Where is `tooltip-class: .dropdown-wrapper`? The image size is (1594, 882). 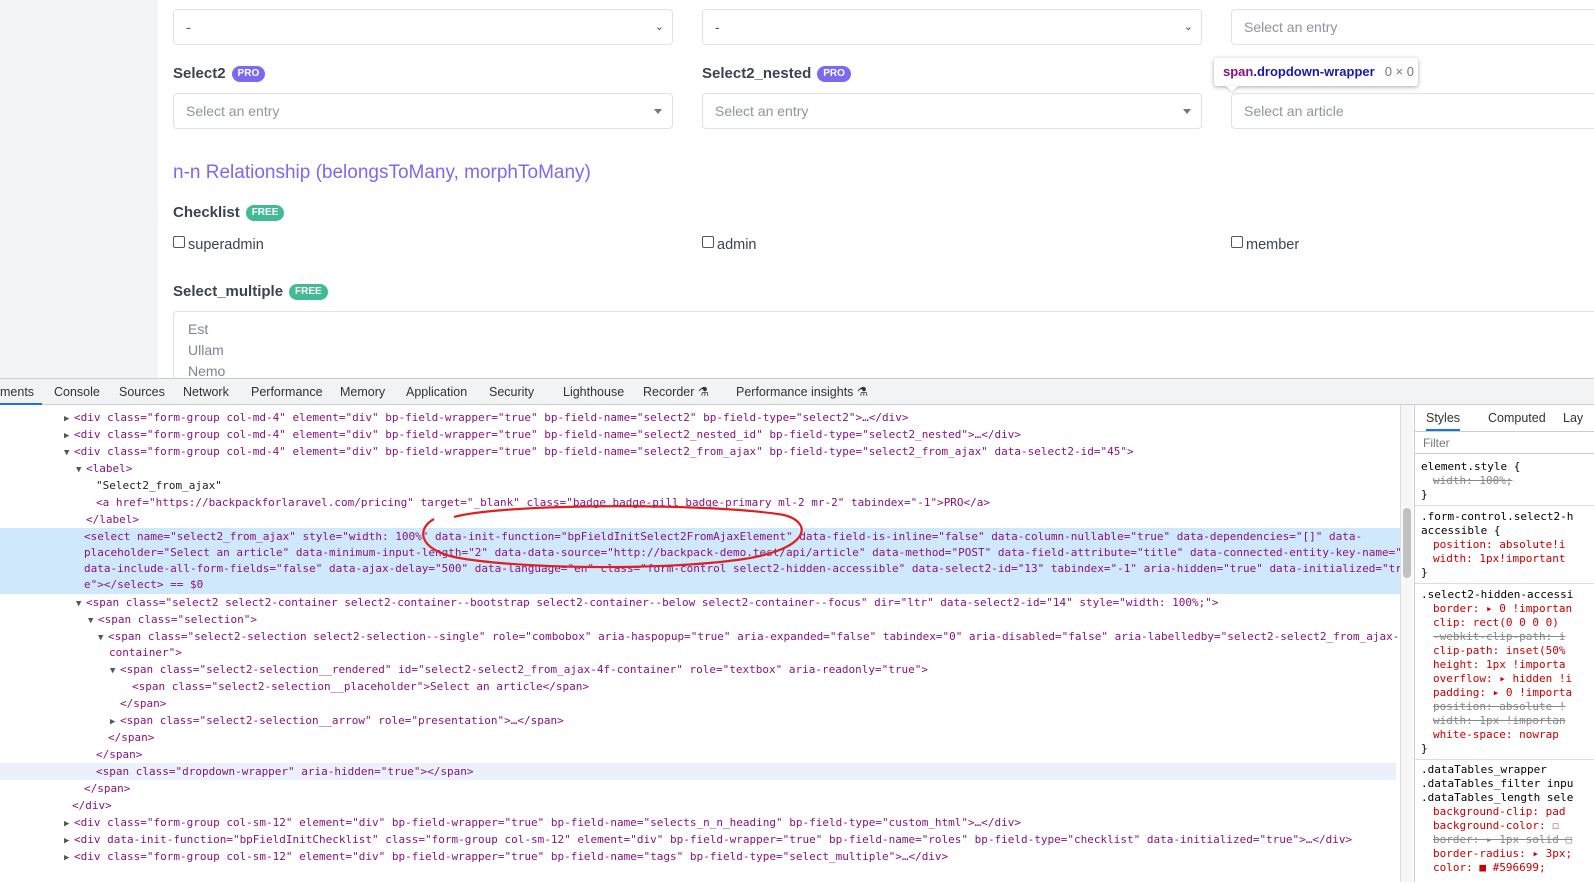
tooltip-class: .dropdown-wrapper is located at coordinates (1314, 71).